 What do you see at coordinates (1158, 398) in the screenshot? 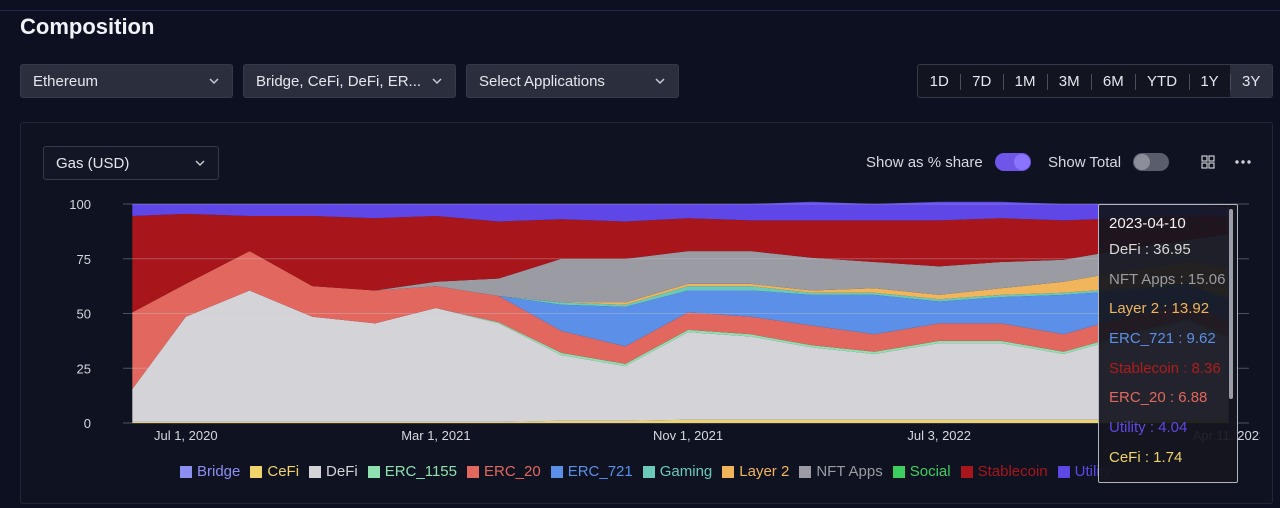
I see `tooltip-row-erc-20: ERC_20 : 6.88` at bounding box center [1158, 398].